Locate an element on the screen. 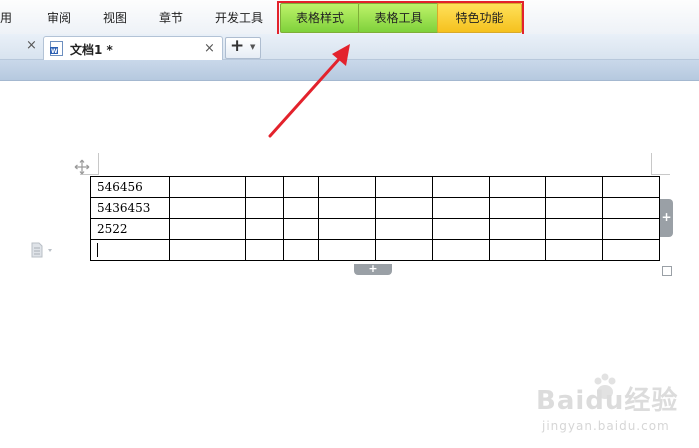  table-move-icon is located at coordinates (82, 167).